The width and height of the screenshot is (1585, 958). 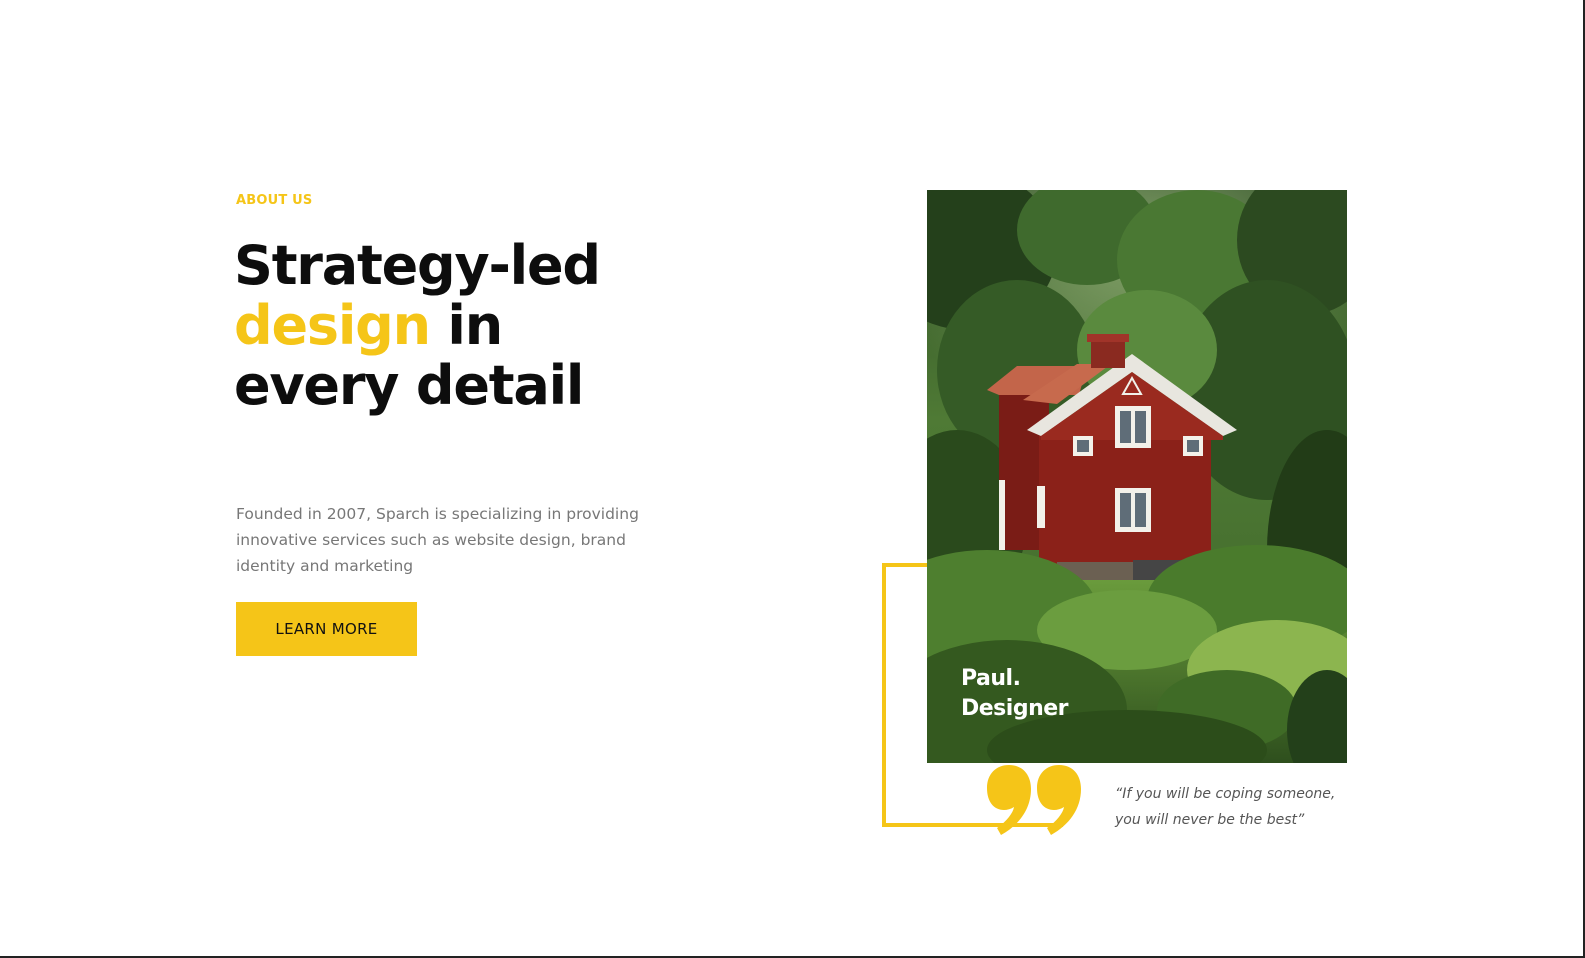 I want to click on caption-name: Paul., so click(x=991, y=678).